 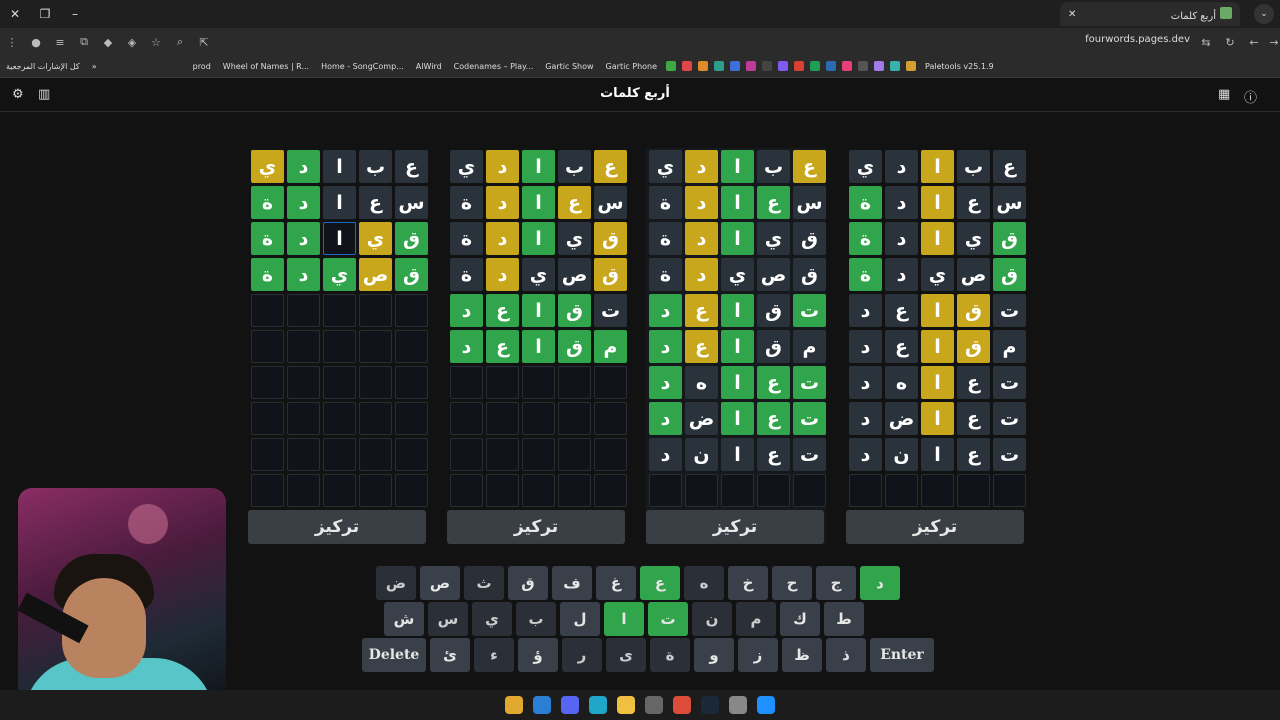 What do you see at coordinates (959, 66) in the screenshot?
I see `bookmark-item: Paletools v25.1.9` at bounding box center [959, 66].